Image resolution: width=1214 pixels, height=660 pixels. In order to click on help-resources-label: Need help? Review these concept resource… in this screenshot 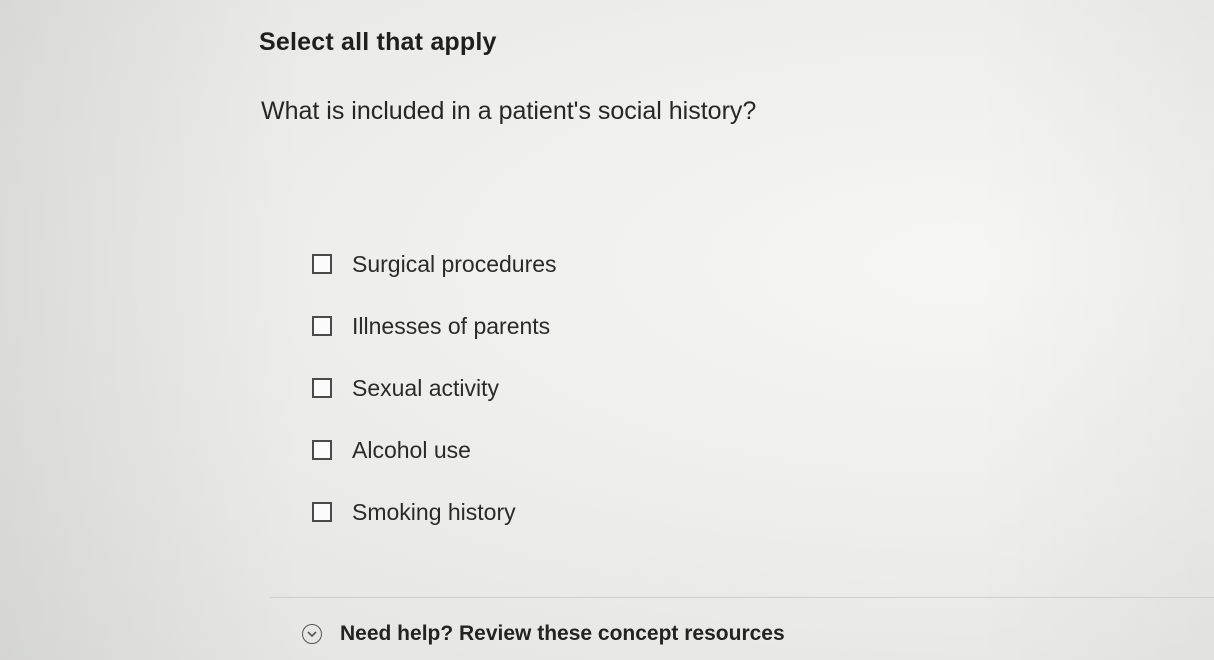, I will do `click(562, 634)`.